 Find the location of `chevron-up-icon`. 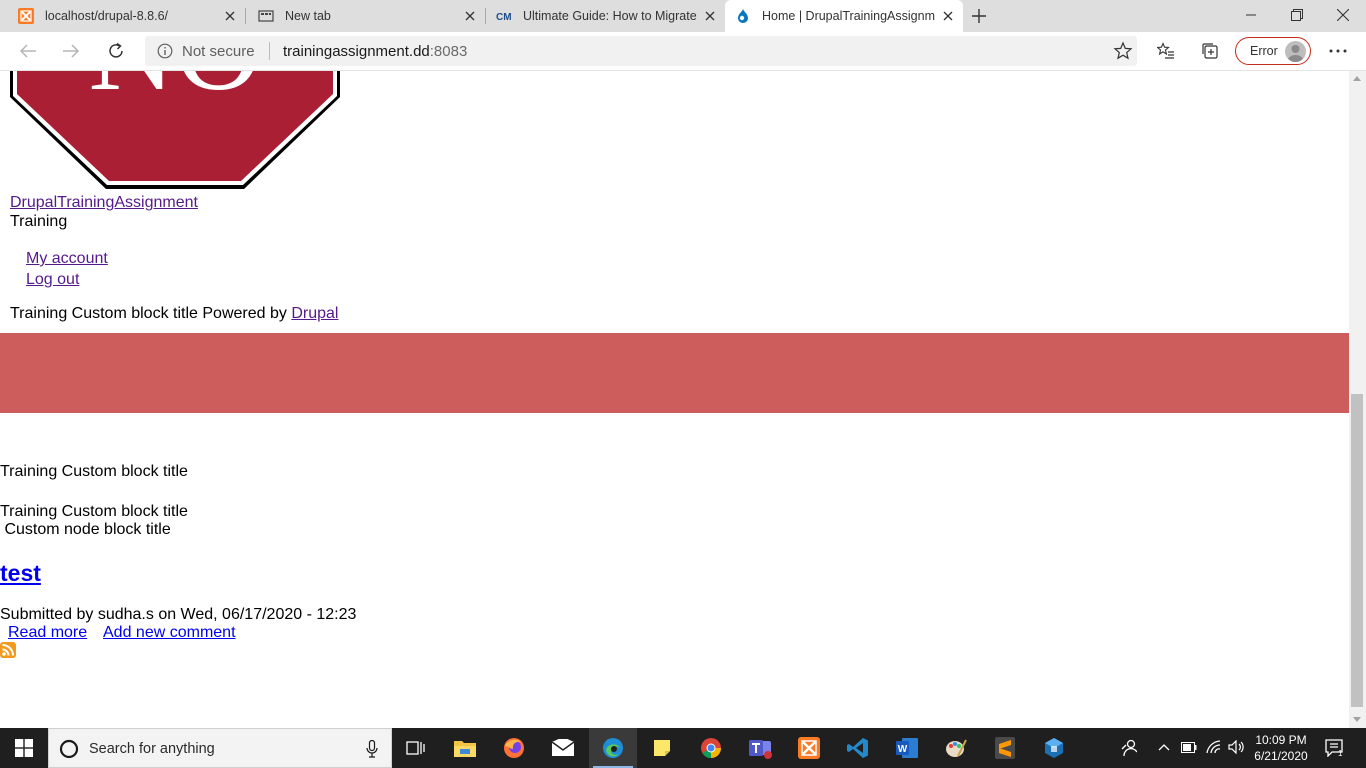

chevron-up-icon is located at coordinates (1164, 747).